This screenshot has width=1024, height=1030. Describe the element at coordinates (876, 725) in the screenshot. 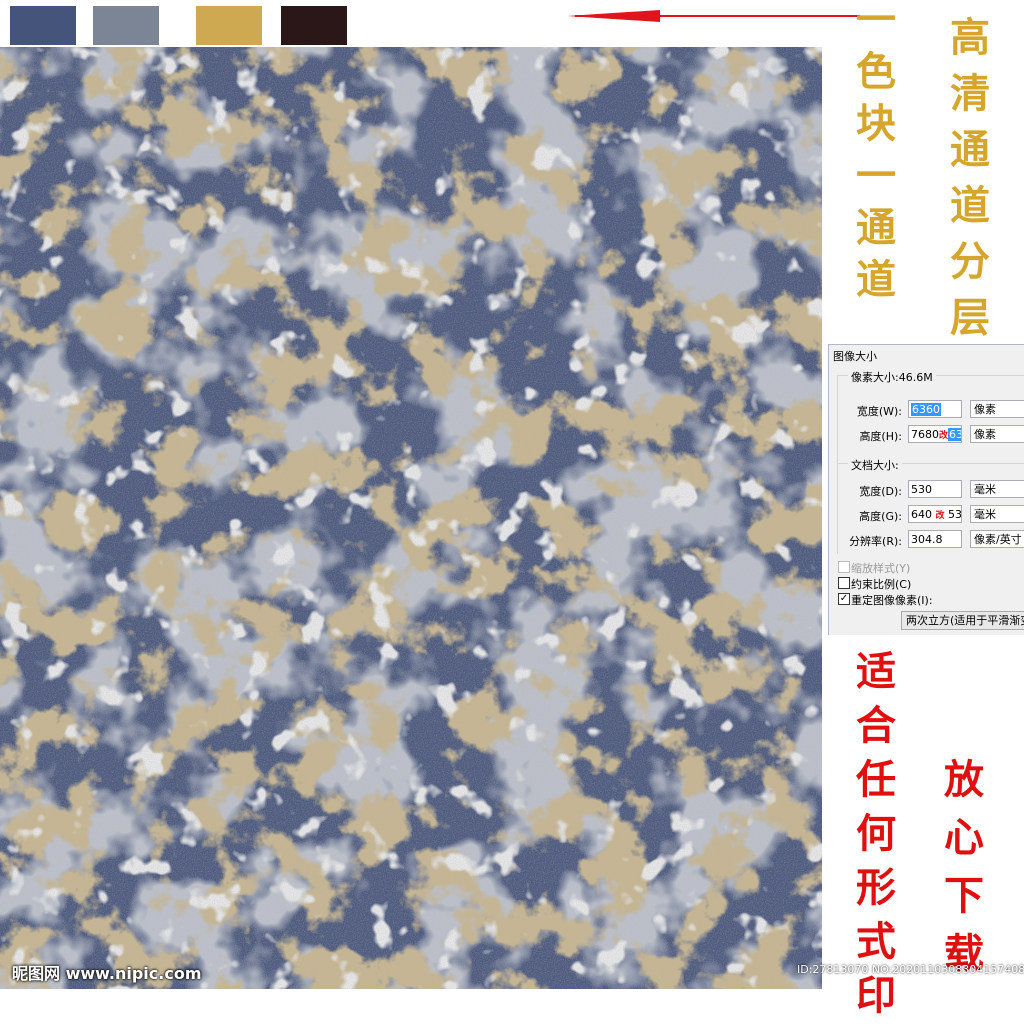

I see `banner-bottom-left-char: 合` at that location.